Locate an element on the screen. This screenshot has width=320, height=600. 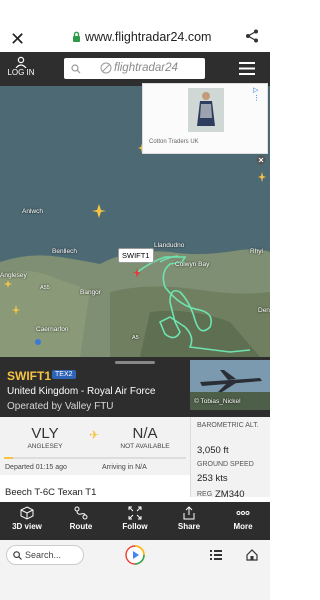
aircraft-photo: © Tobias_Nickel is located at coordinates (230, 385).